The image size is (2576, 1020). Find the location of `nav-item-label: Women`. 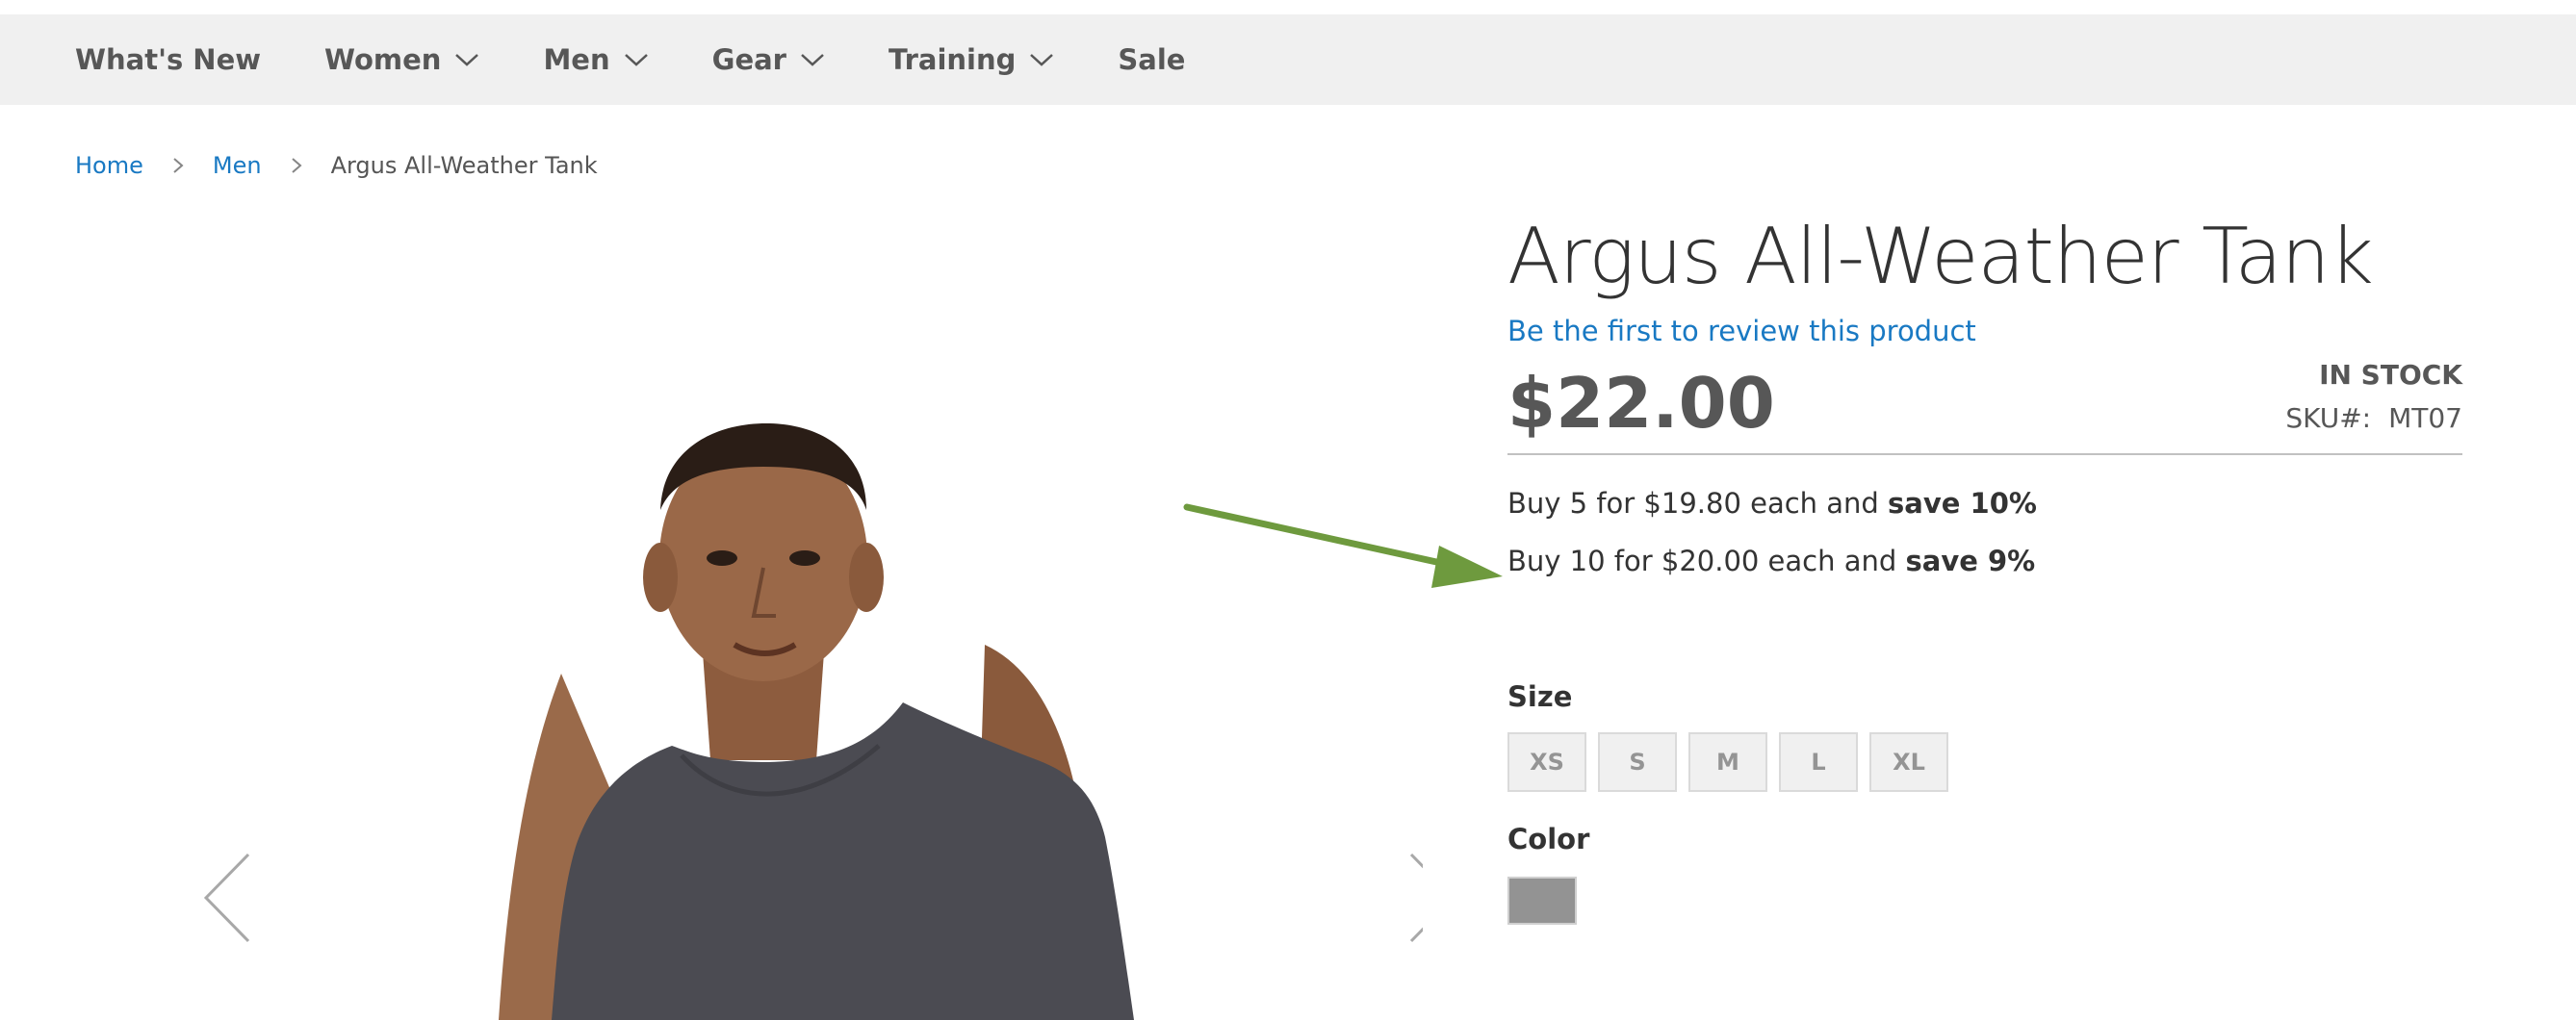

nav-item-label: Women is located at coordinates (383, 59).